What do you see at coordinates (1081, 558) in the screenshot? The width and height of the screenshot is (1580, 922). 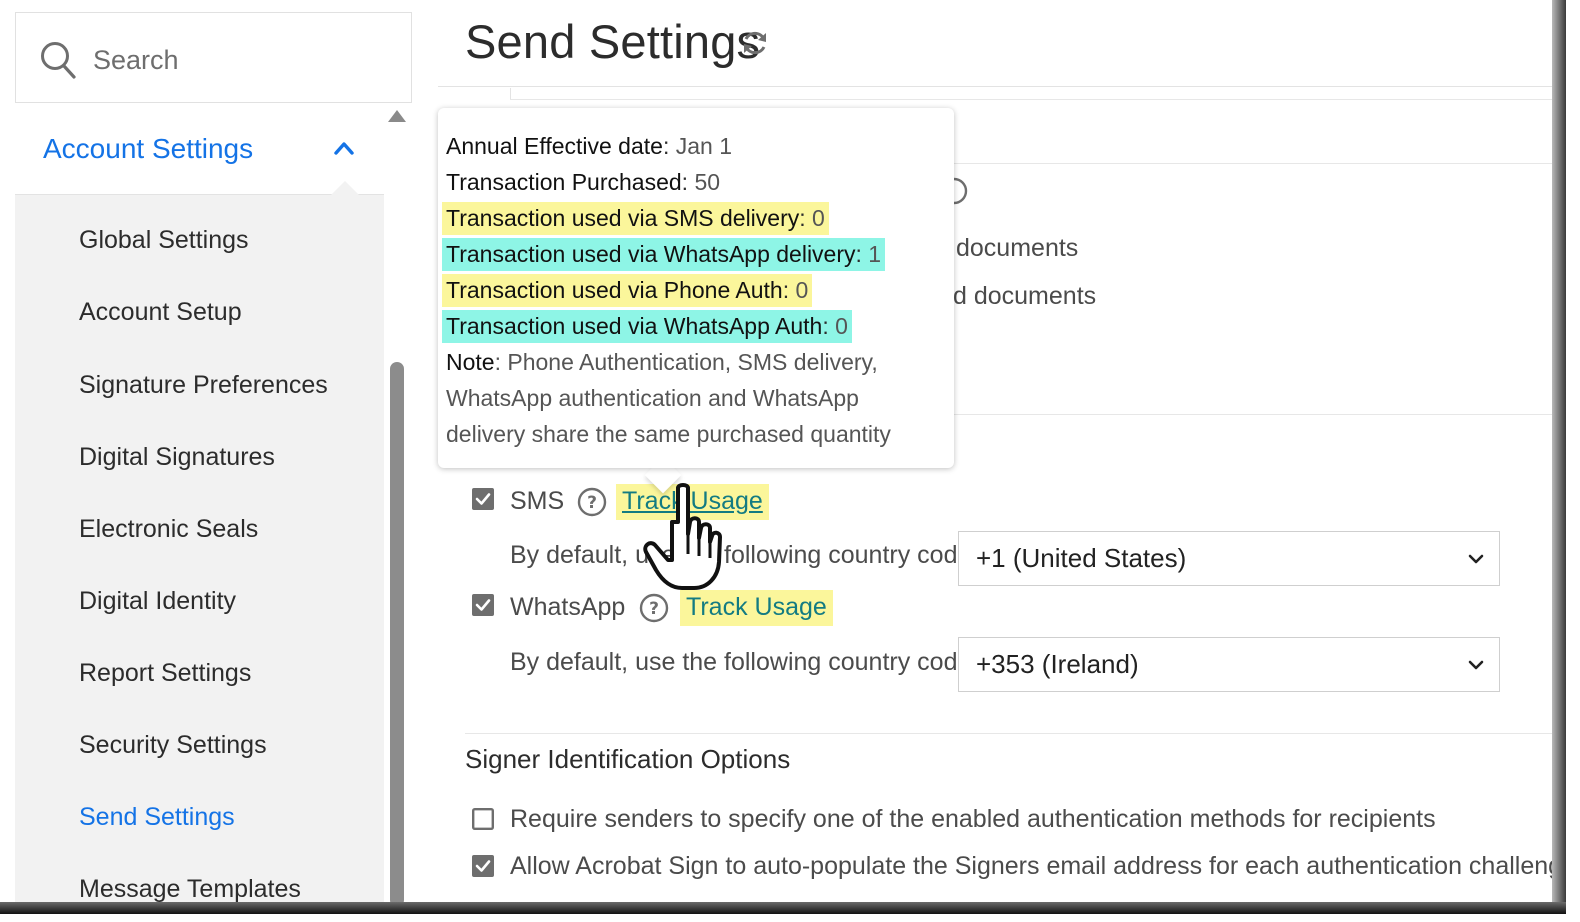 I see `sms-country-value: +1 (United States)` at bounding box center [1081, 558].